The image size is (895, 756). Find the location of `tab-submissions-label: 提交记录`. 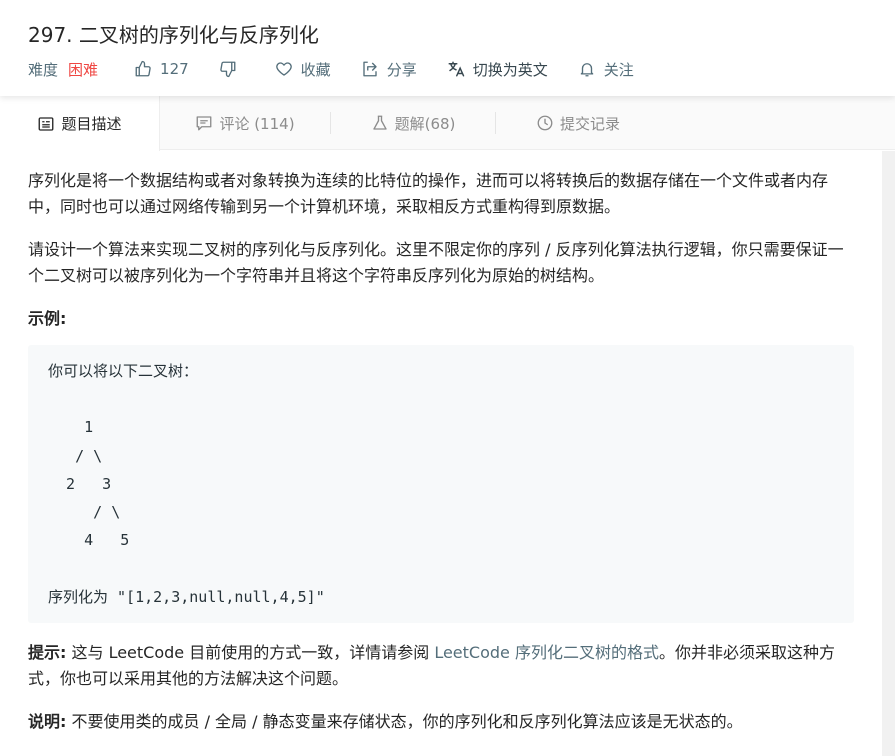

tab-submissions-label: 提交记录 is located at coordinates (589, 123).